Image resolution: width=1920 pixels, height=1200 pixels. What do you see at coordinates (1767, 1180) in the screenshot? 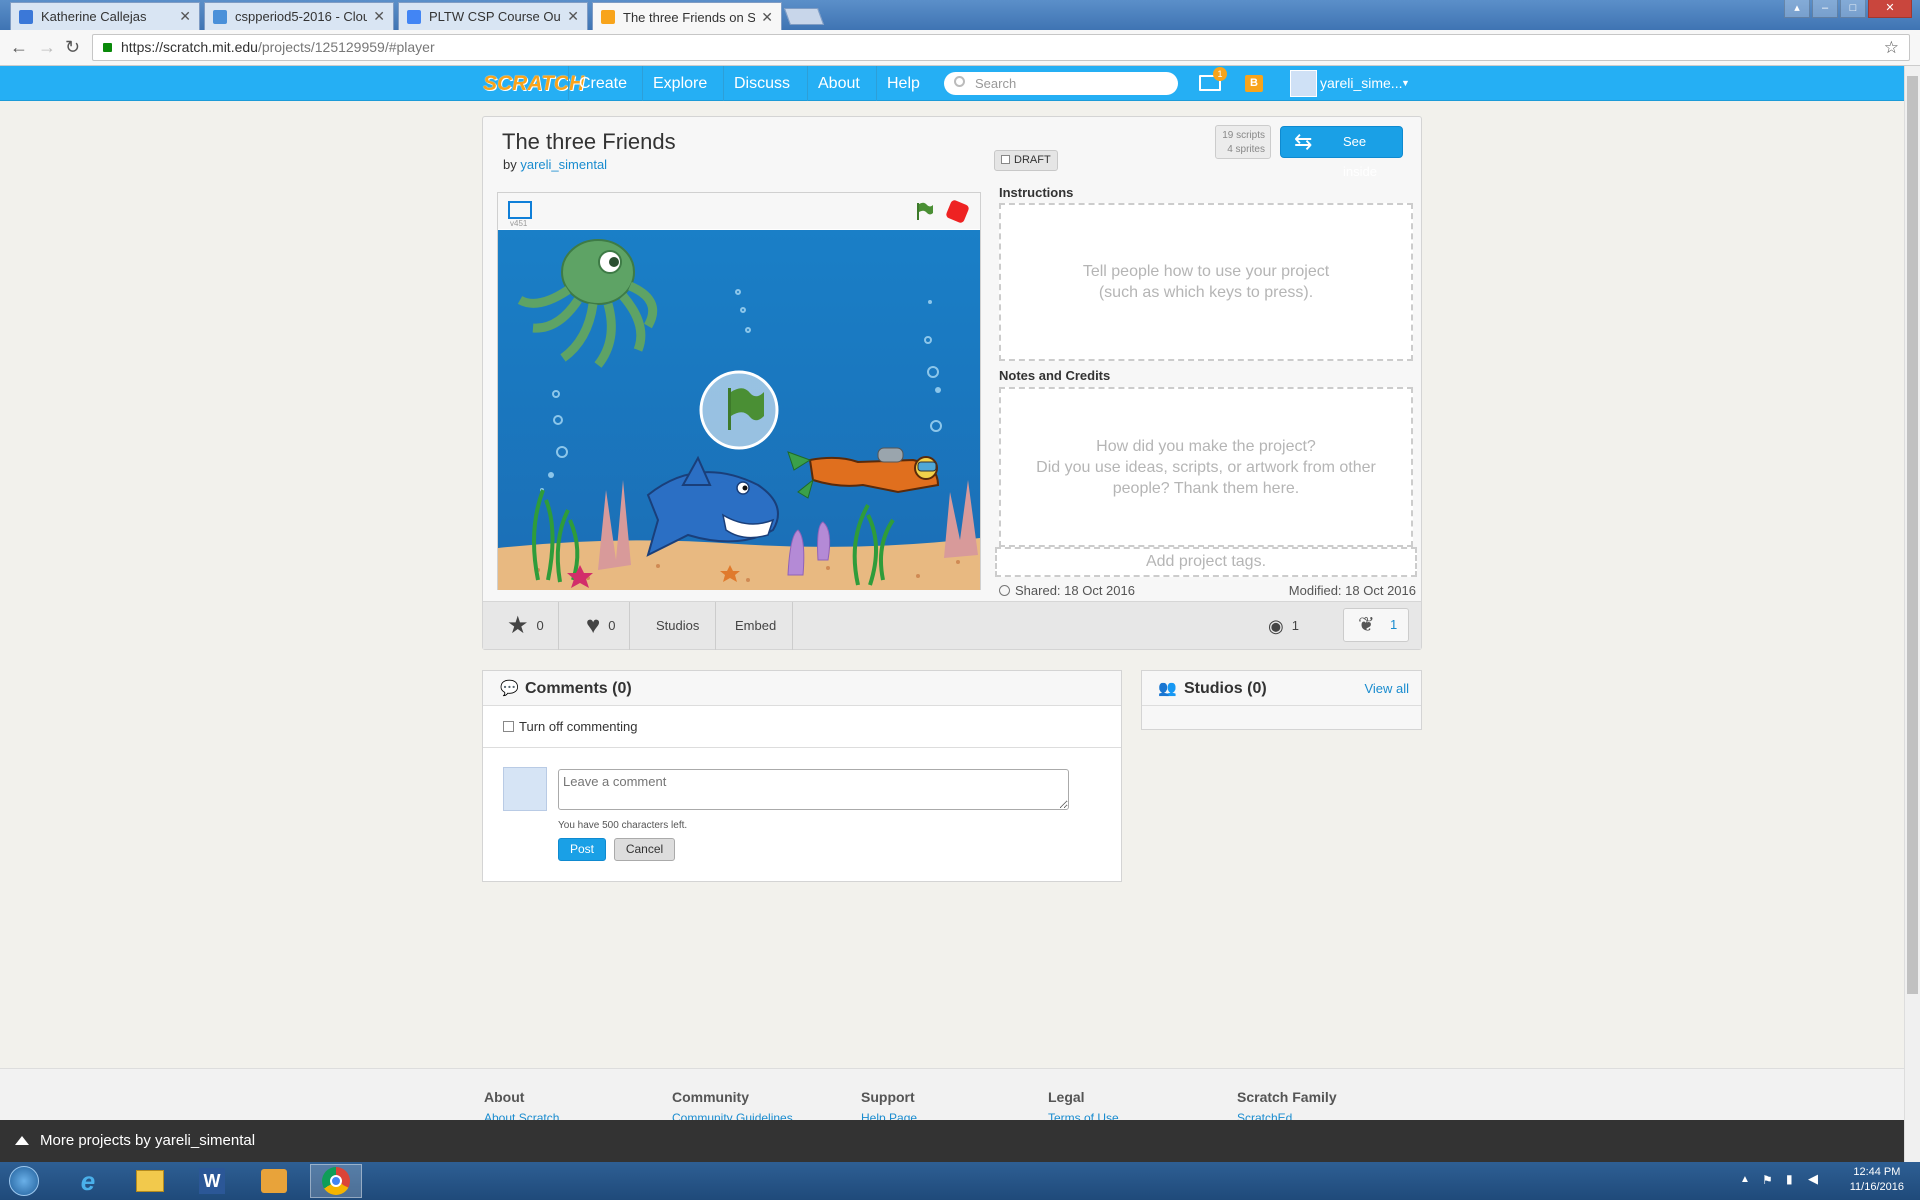
I see `flag-icon: ⚑` at bounding box center [1767, 1180].